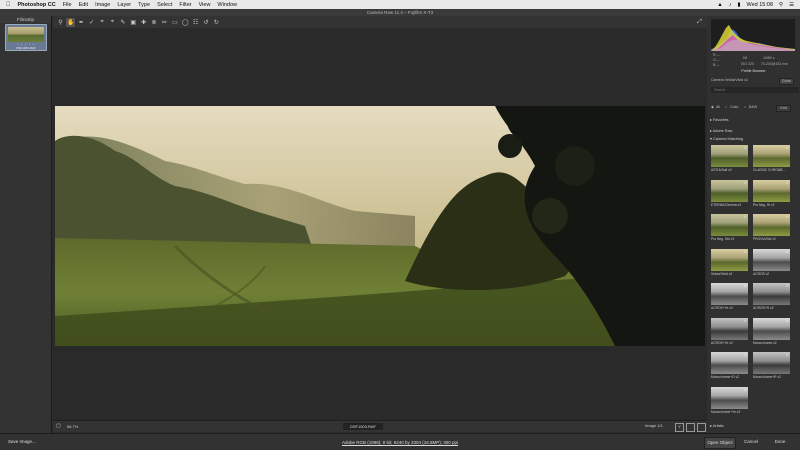 Image resolution: width=800 pixels, height=450 pixels. What do you see at coordinates (185, 22) in the screenshot?
I see `radial-filter-icon: ◯` at bounding box center [185, 22].